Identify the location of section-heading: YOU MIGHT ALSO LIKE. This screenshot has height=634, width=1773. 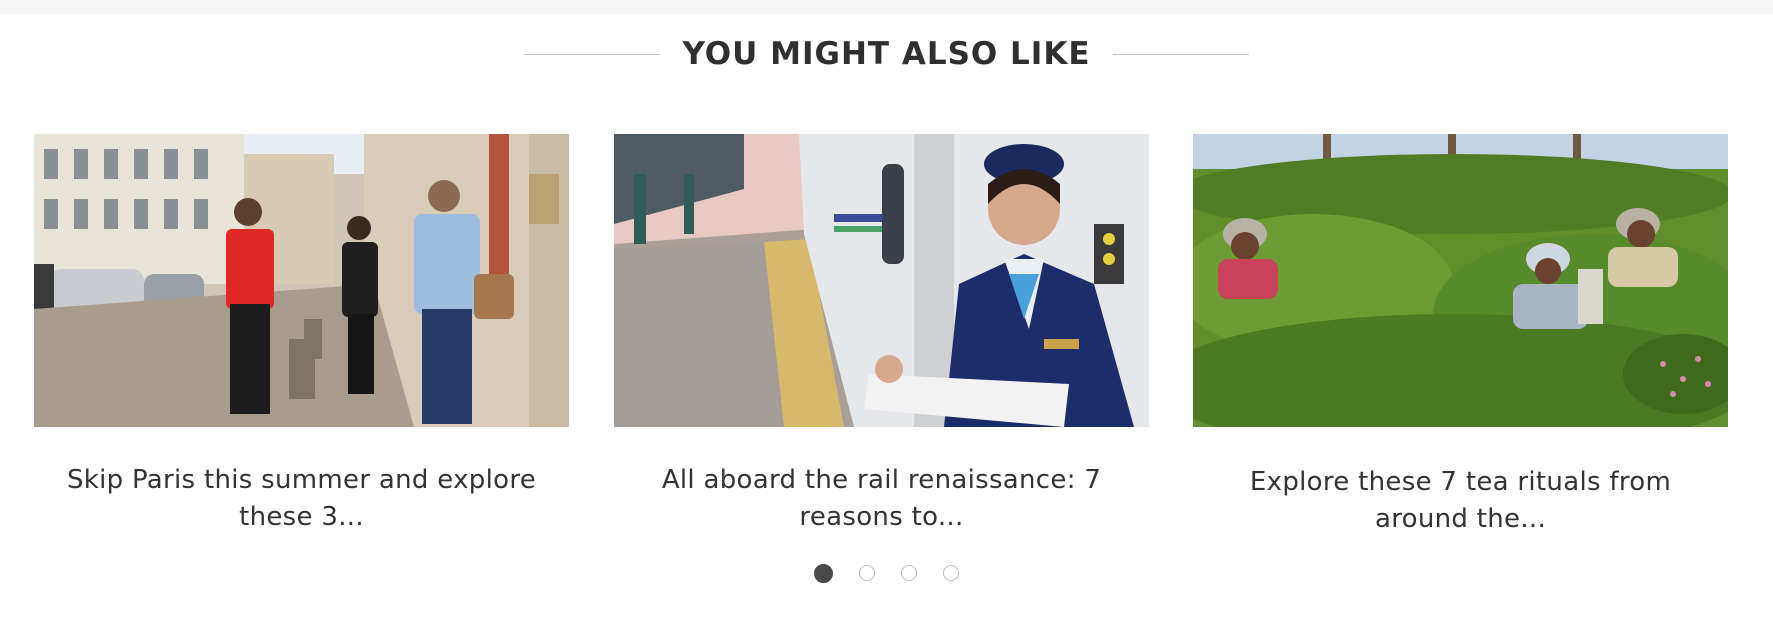
(886, 54).